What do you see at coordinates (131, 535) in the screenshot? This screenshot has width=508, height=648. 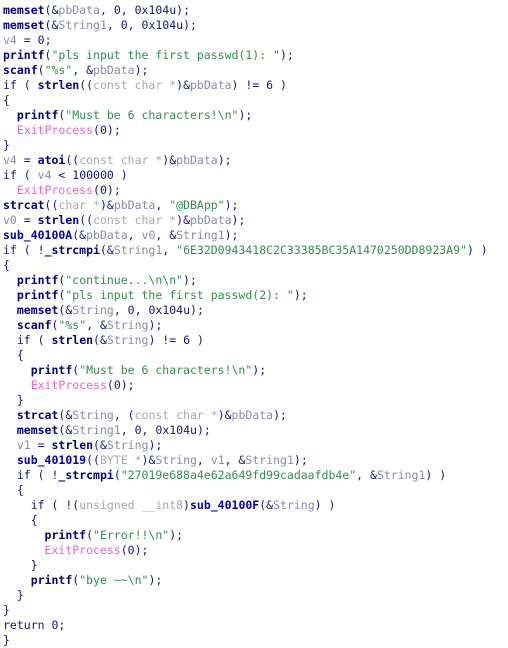 I see `token-string: "Error!!\n"` at bounding box center [131, 535].